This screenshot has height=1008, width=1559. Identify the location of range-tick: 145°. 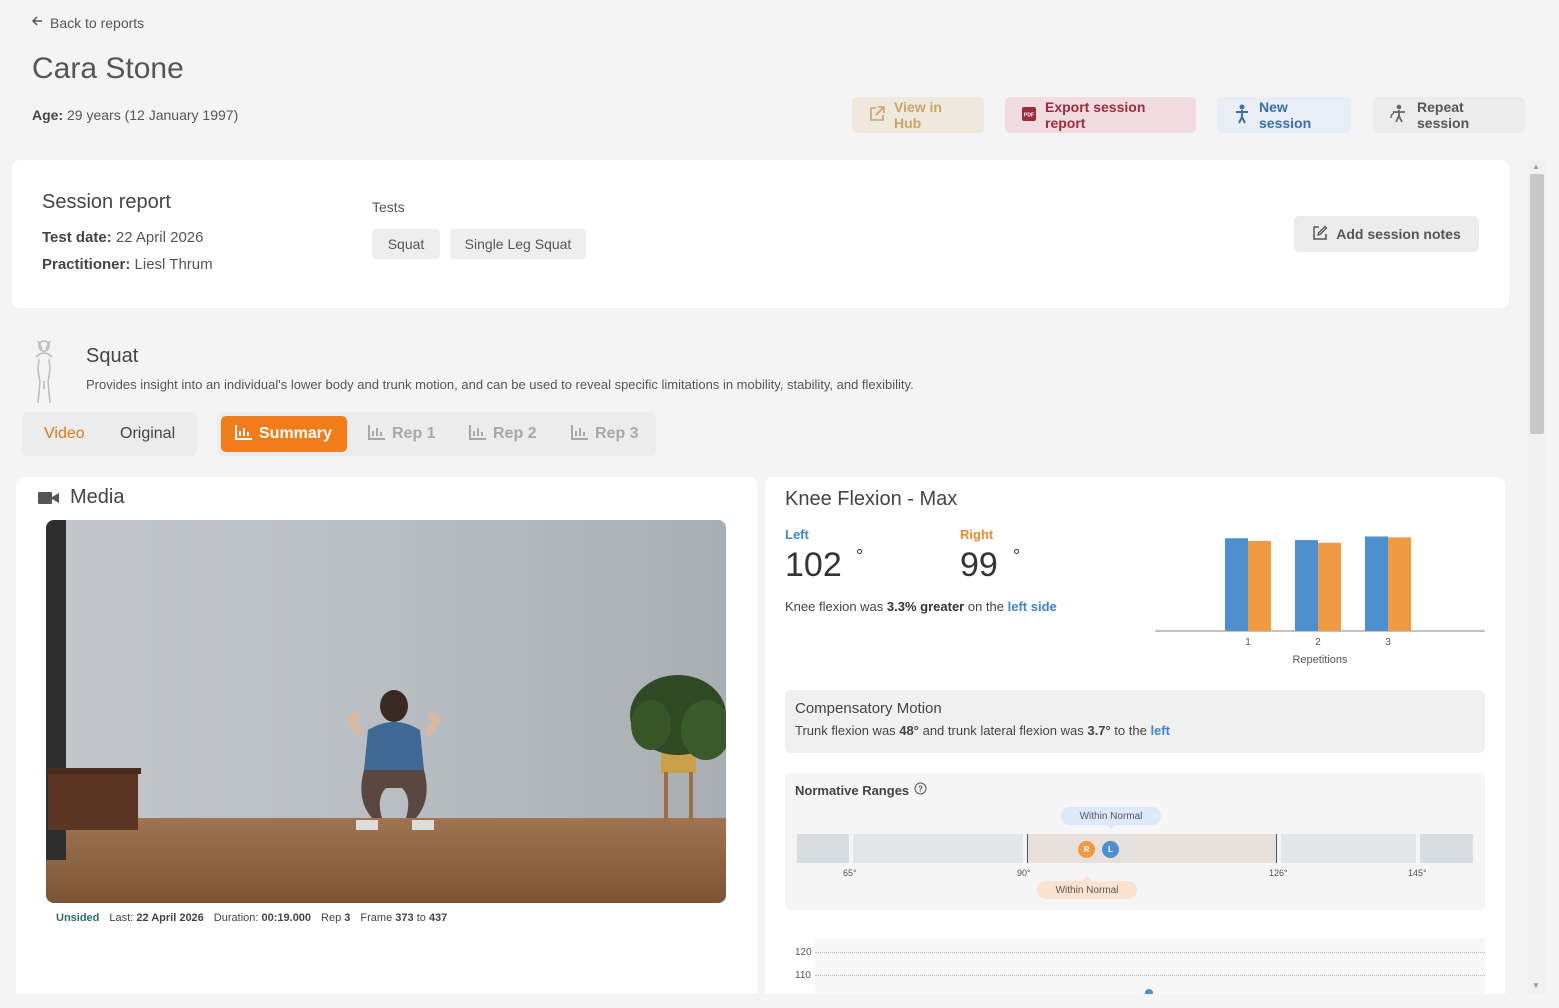
(1417, 873).